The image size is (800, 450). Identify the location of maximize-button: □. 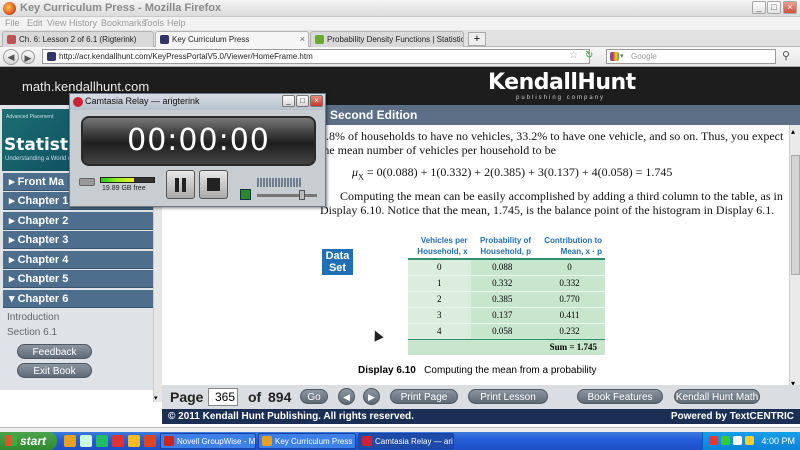
(774, 7).